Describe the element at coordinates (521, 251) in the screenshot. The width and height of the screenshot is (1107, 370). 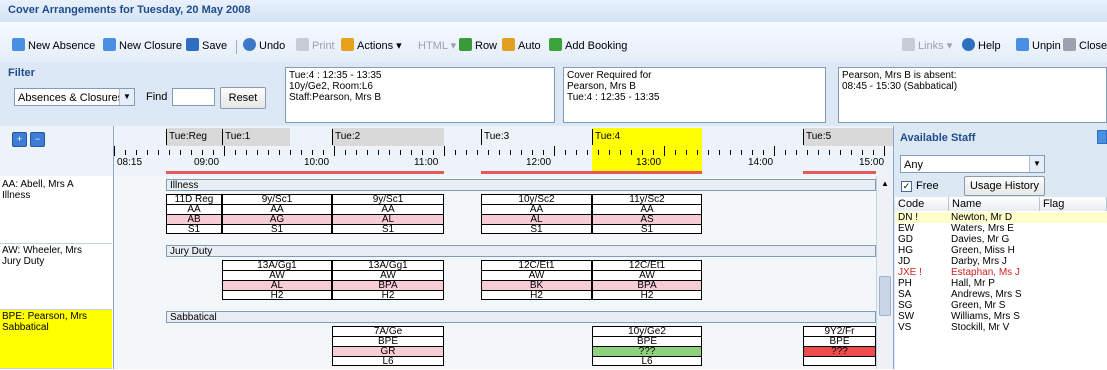
I see `absence-band-jury-duty: Jury Duty` at that location.